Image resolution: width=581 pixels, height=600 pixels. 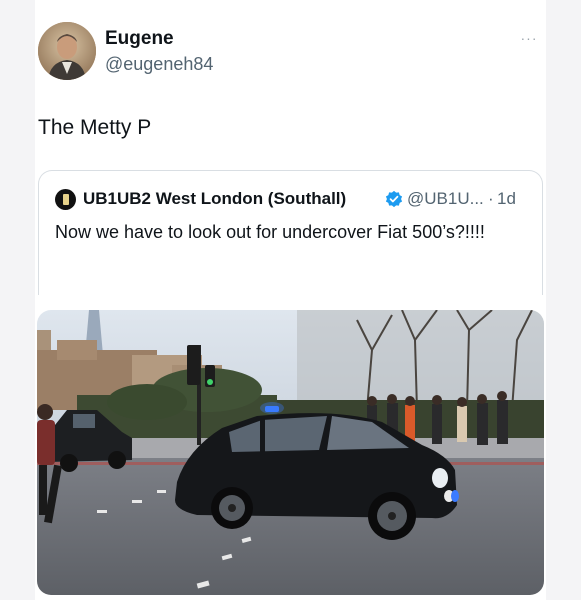 What do you see at coordinates (290, 275) in the screenshot?
I see `quote-fade-overlay` at bounding box center [290, 275].